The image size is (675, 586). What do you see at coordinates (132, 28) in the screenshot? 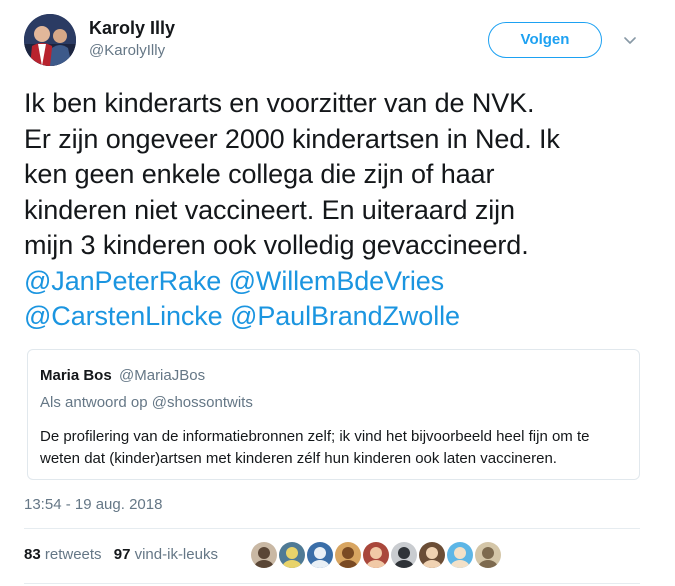
I see `author-name: Karoly Illy` at bounding box center [132, 28].